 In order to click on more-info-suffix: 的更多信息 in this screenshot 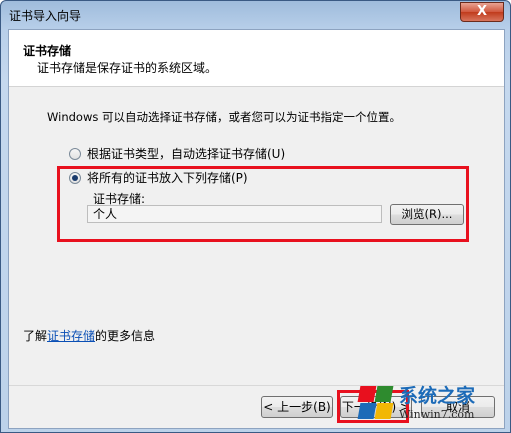, I will do `click(125, 336)`.